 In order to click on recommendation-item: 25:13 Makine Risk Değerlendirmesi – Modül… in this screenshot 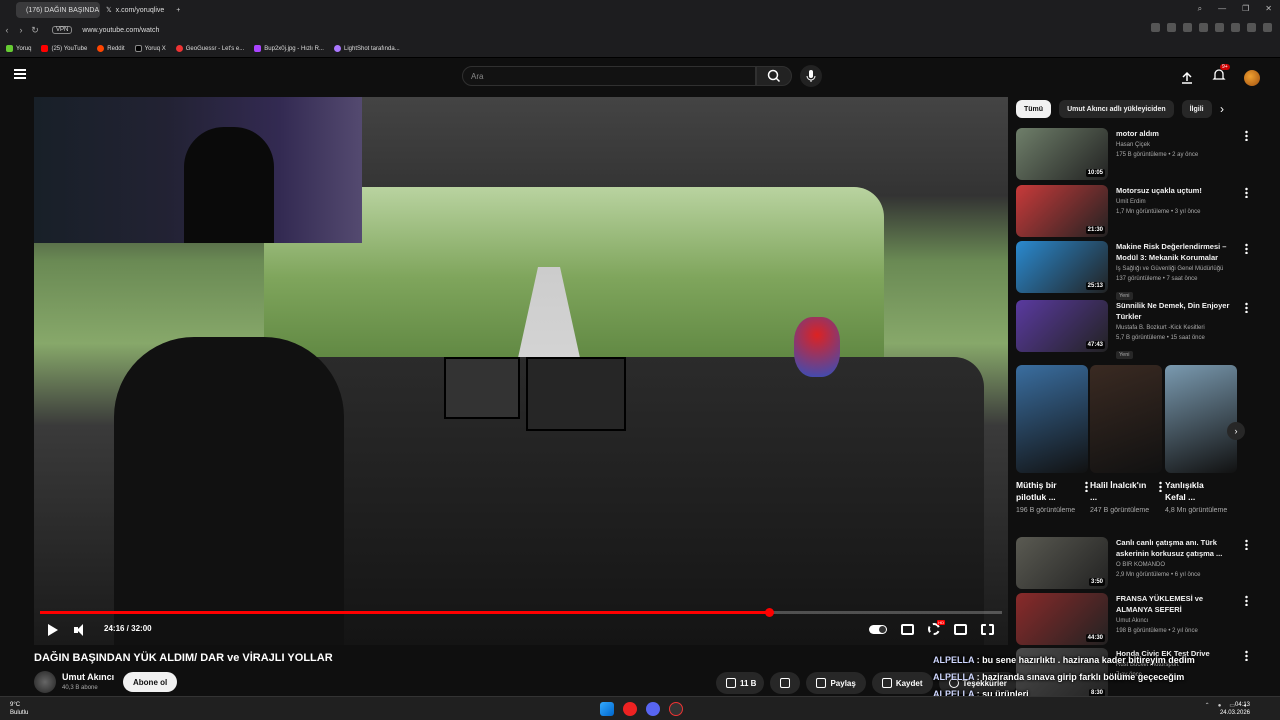, I will do `click(1132, 271)`.